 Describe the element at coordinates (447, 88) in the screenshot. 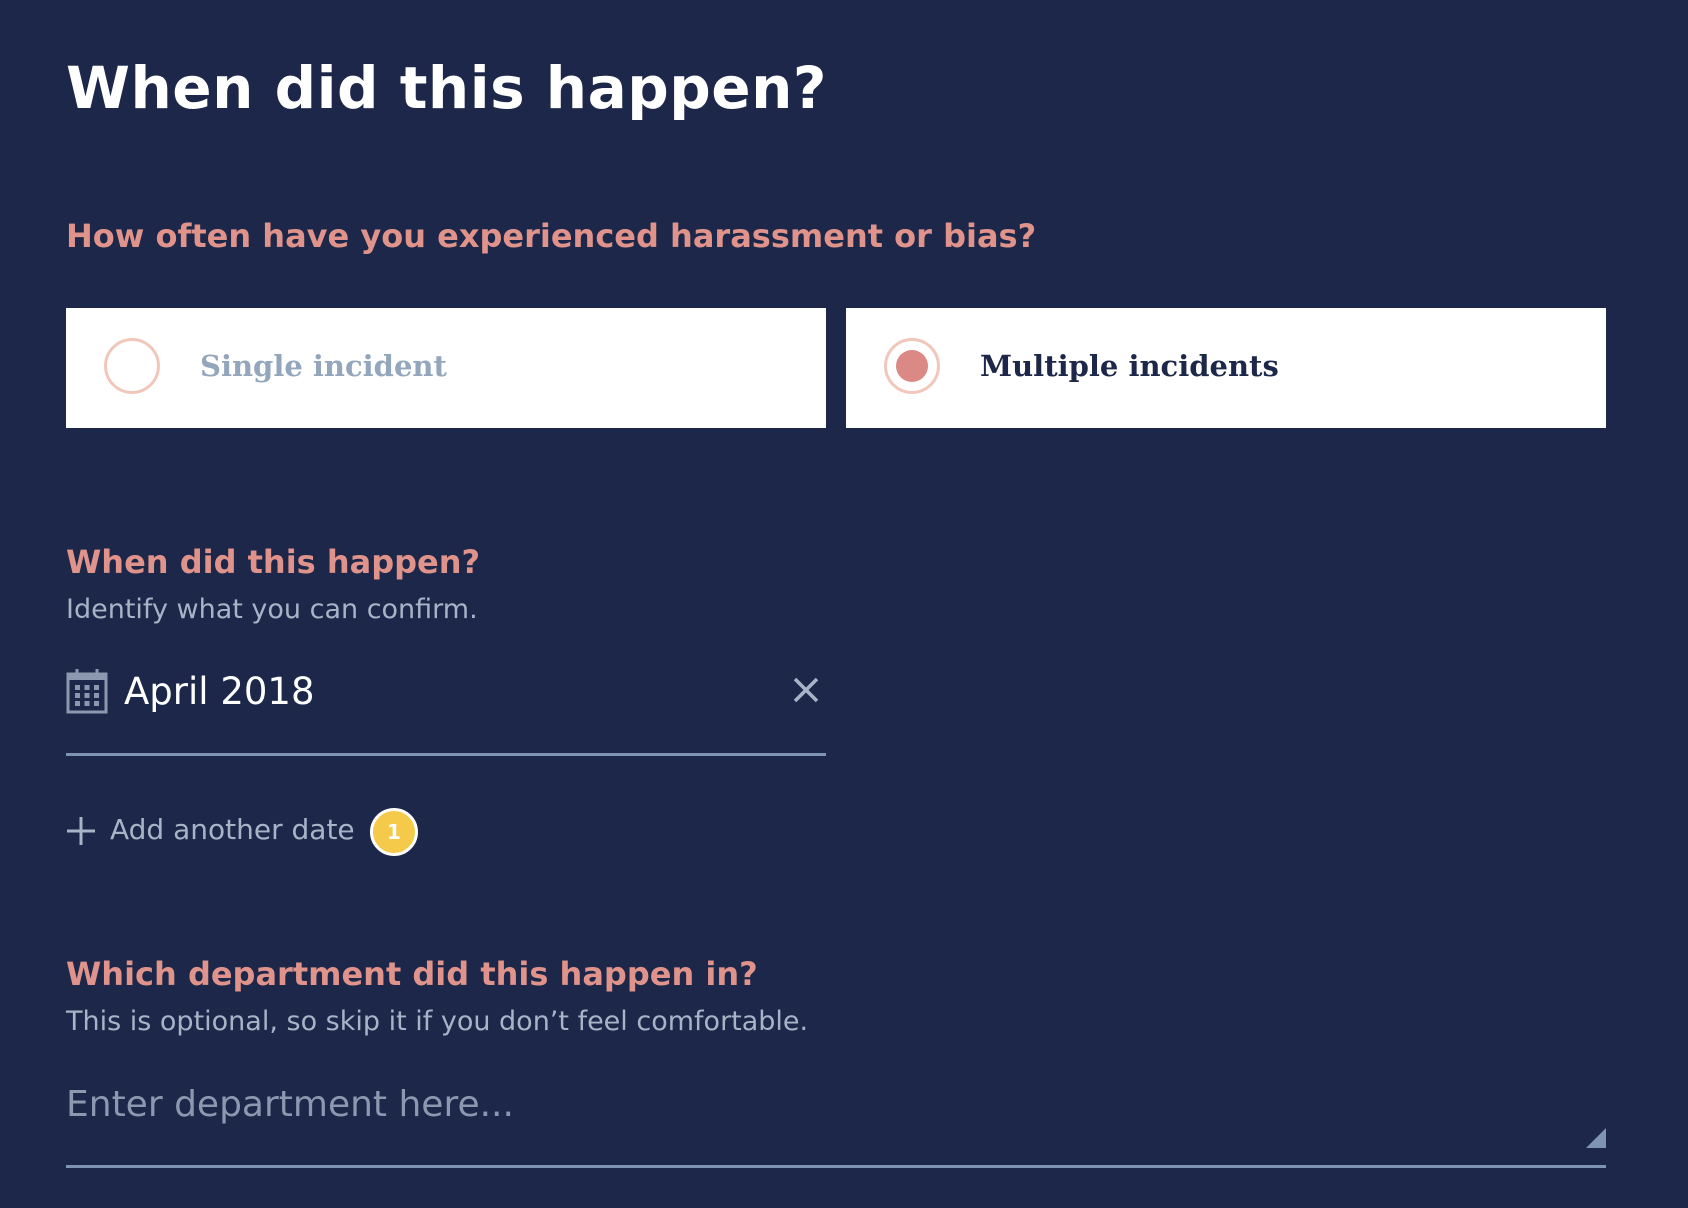

I see `page-title: When did this happen?` at that location.